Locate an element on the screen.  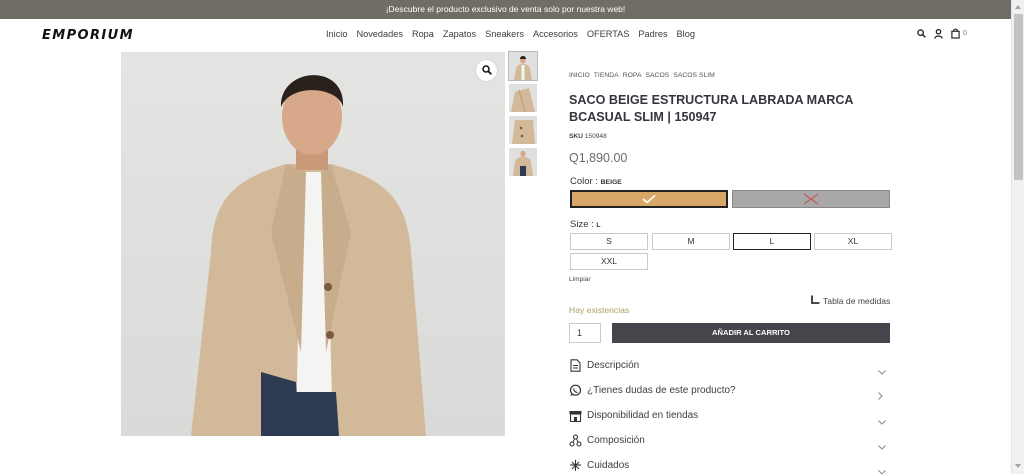
color-label-line: Color : BEIGE is located at coordinates (596, 181).